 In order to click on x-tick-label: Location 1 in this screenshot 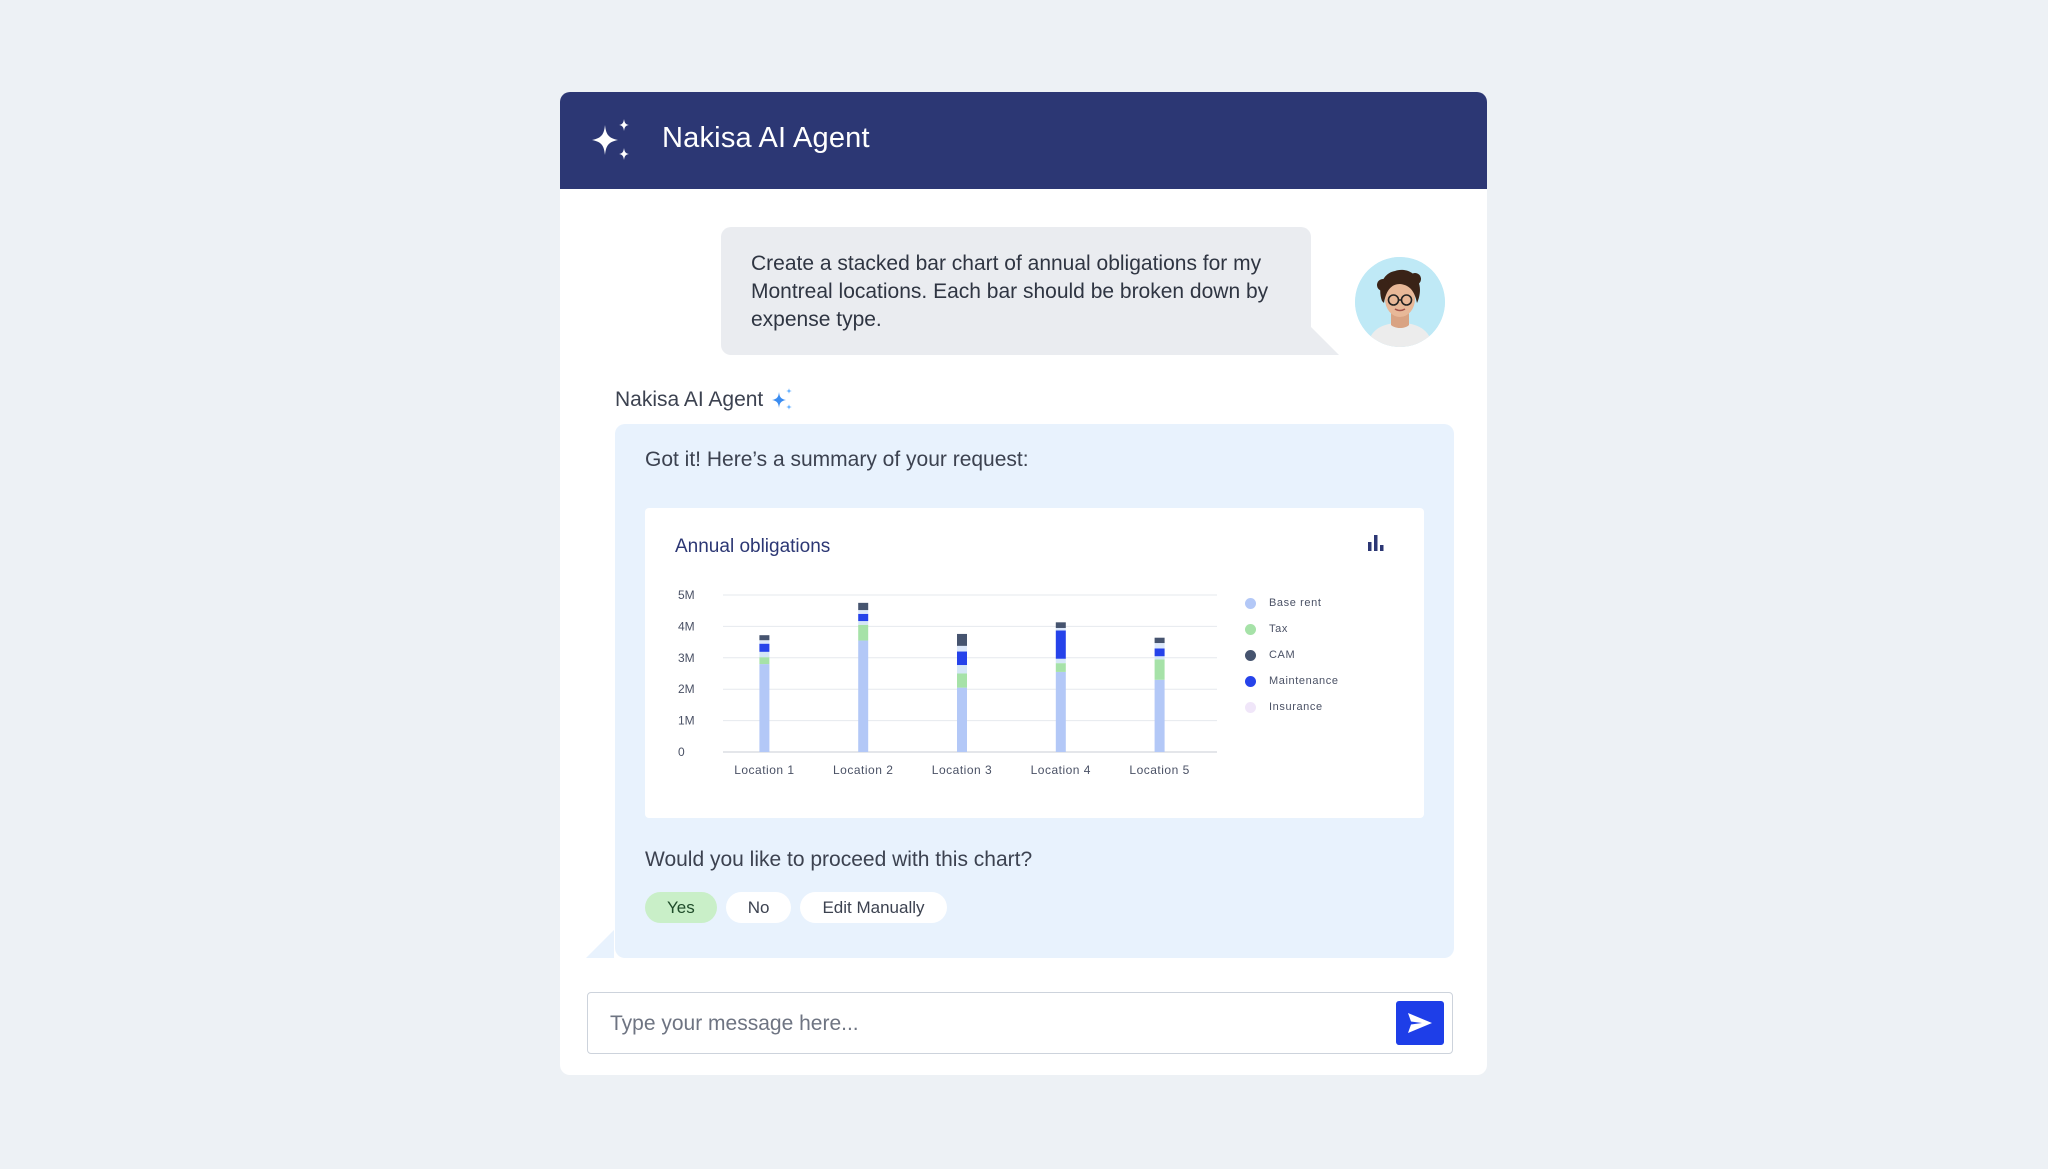, I will do `click(764, 770)`.